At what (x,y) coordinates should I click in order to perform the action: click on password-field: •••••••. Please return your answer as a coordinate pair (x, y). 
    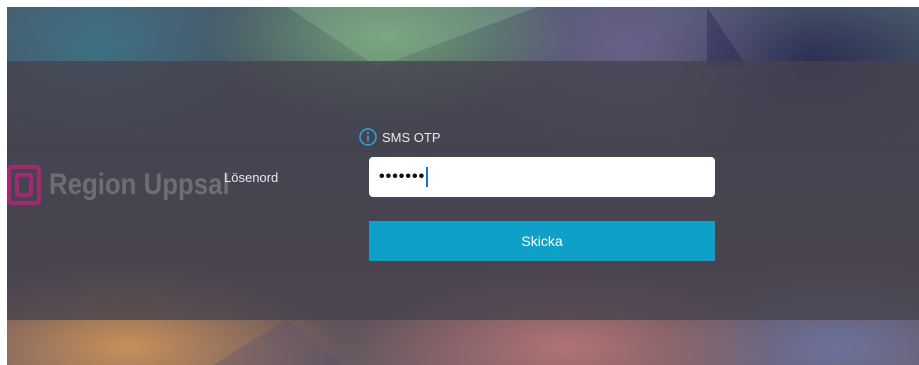
    Looking at the image, I should click on (542, 177).